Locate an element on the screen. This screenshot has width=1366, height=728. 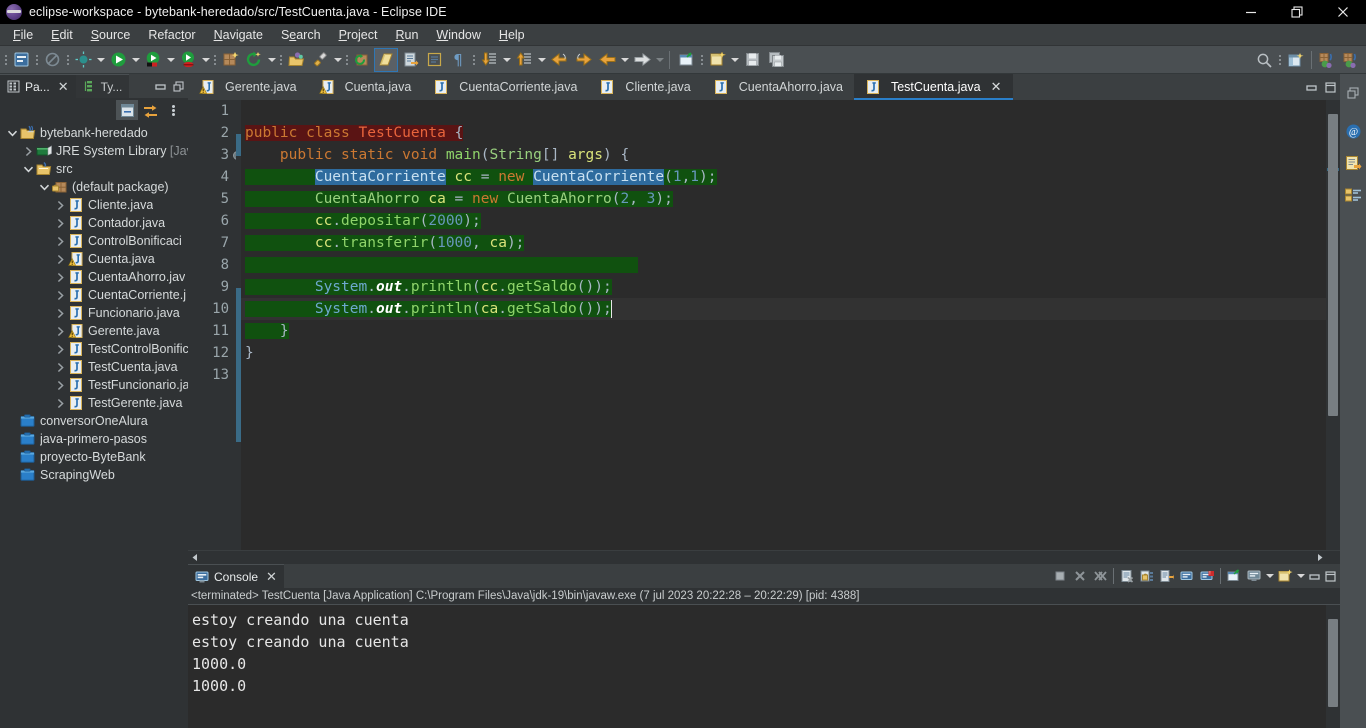
open-console-dropdown is located at coordinates (1300, 576).